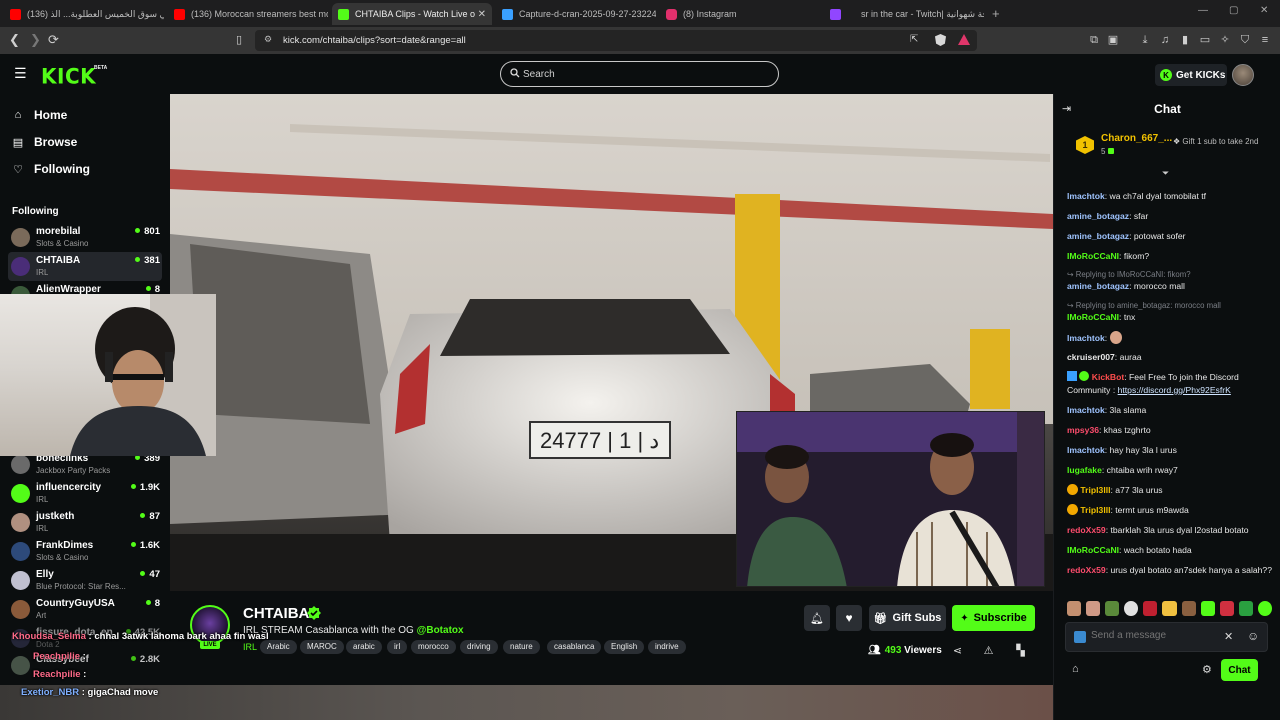 The image size is (1280, 720). I want to click on maximize-icon: ▢, so click(1233, 10).